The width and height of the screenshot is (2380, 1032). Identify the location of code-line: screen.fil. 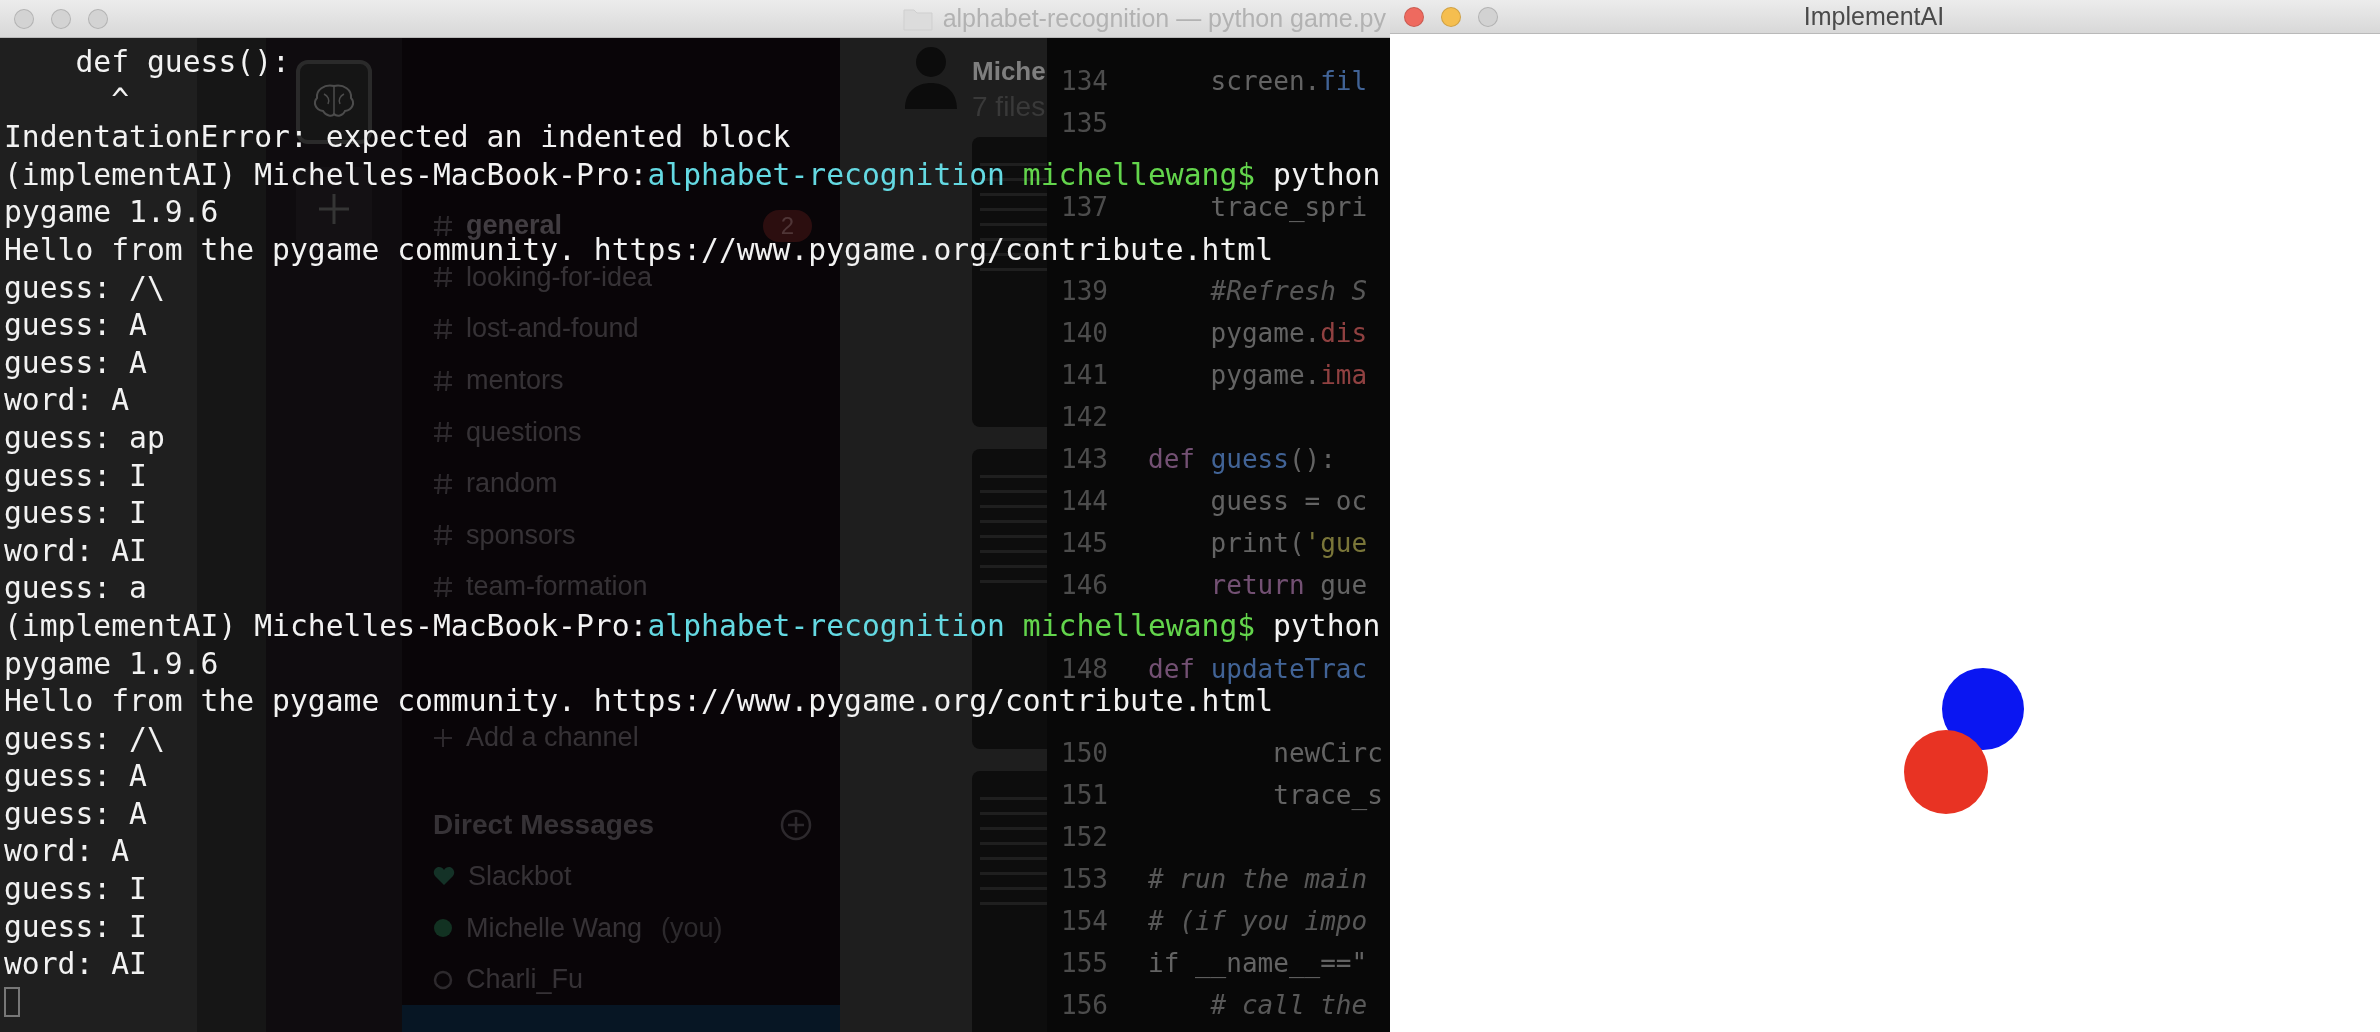
(1288, 81).